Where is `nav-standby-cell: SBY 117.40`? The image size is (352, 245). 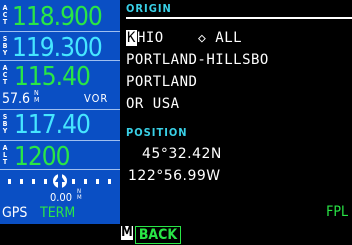
nav-standby-cell: SBY 117.40 is located at coordinates (60, 125).